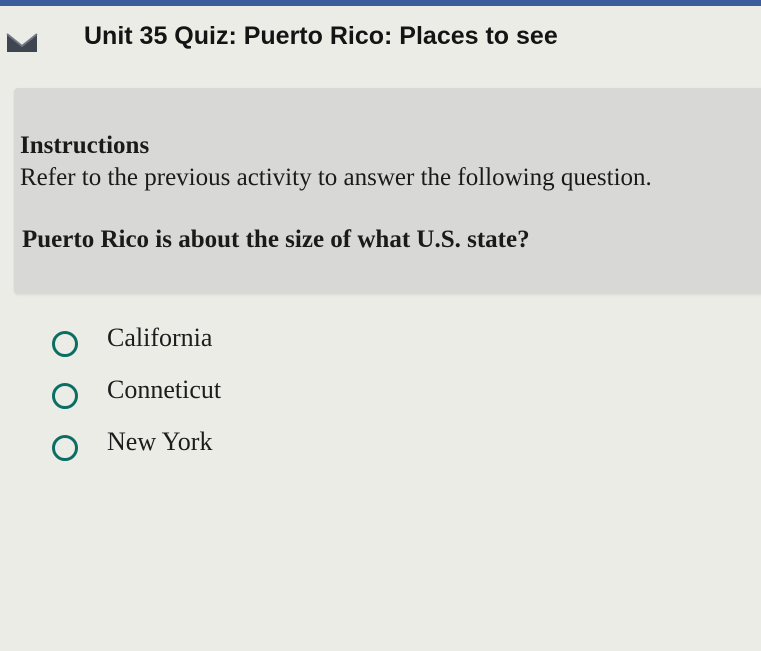 The image size is (761, 651). Describe the element at coordinates (252, 348) in the screenshot. I see `answer-option-california: California` at that location.